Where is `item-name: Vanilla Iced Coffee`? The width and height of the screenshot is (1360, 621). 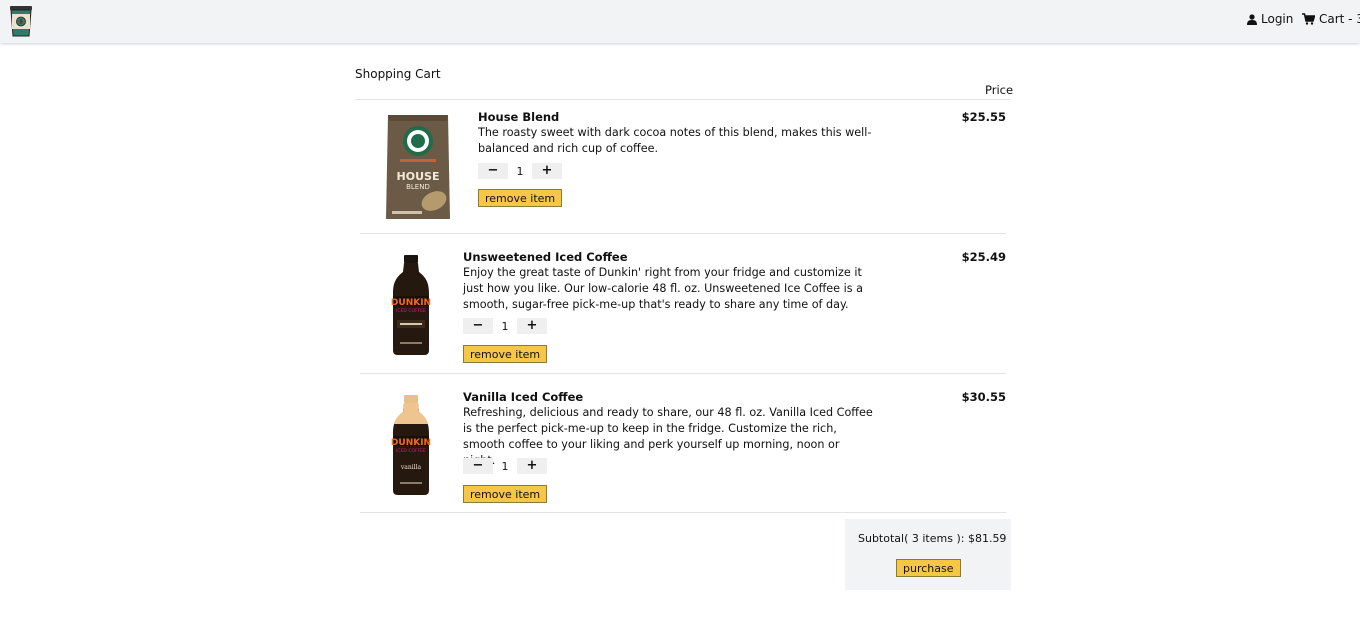
item-name: Vanilla Iced Coffee is located at coordinates (523, 397).